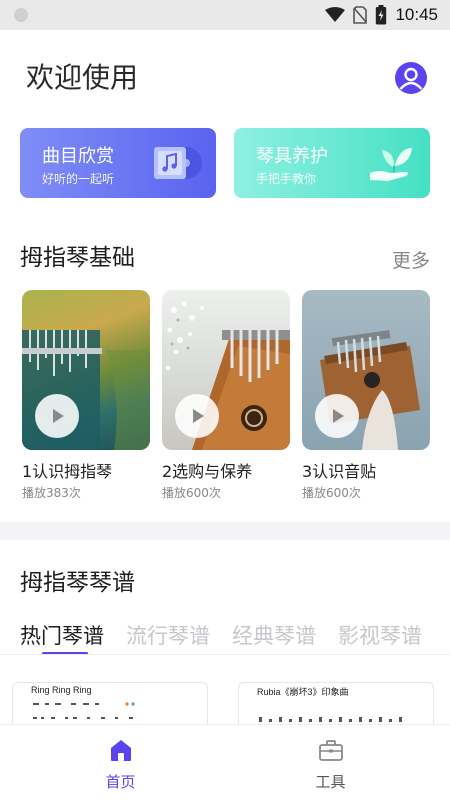 The image size is (450, 800). I want to click on video-play-count: 播放383次, so click(51, 493).